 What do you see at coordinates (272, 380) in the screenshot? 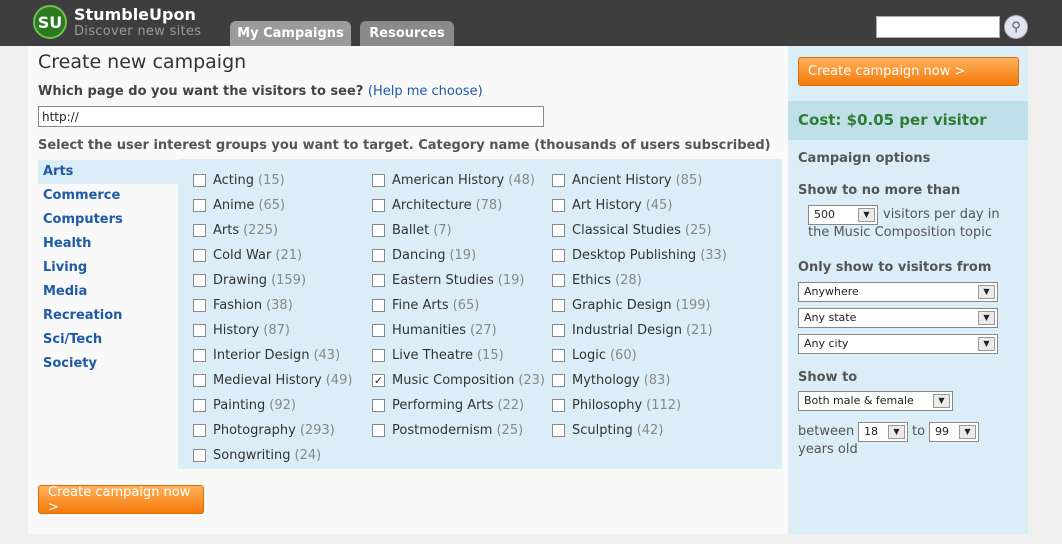
I see `interest-item: Medieval History (49)` at bounding box center [272, 380].